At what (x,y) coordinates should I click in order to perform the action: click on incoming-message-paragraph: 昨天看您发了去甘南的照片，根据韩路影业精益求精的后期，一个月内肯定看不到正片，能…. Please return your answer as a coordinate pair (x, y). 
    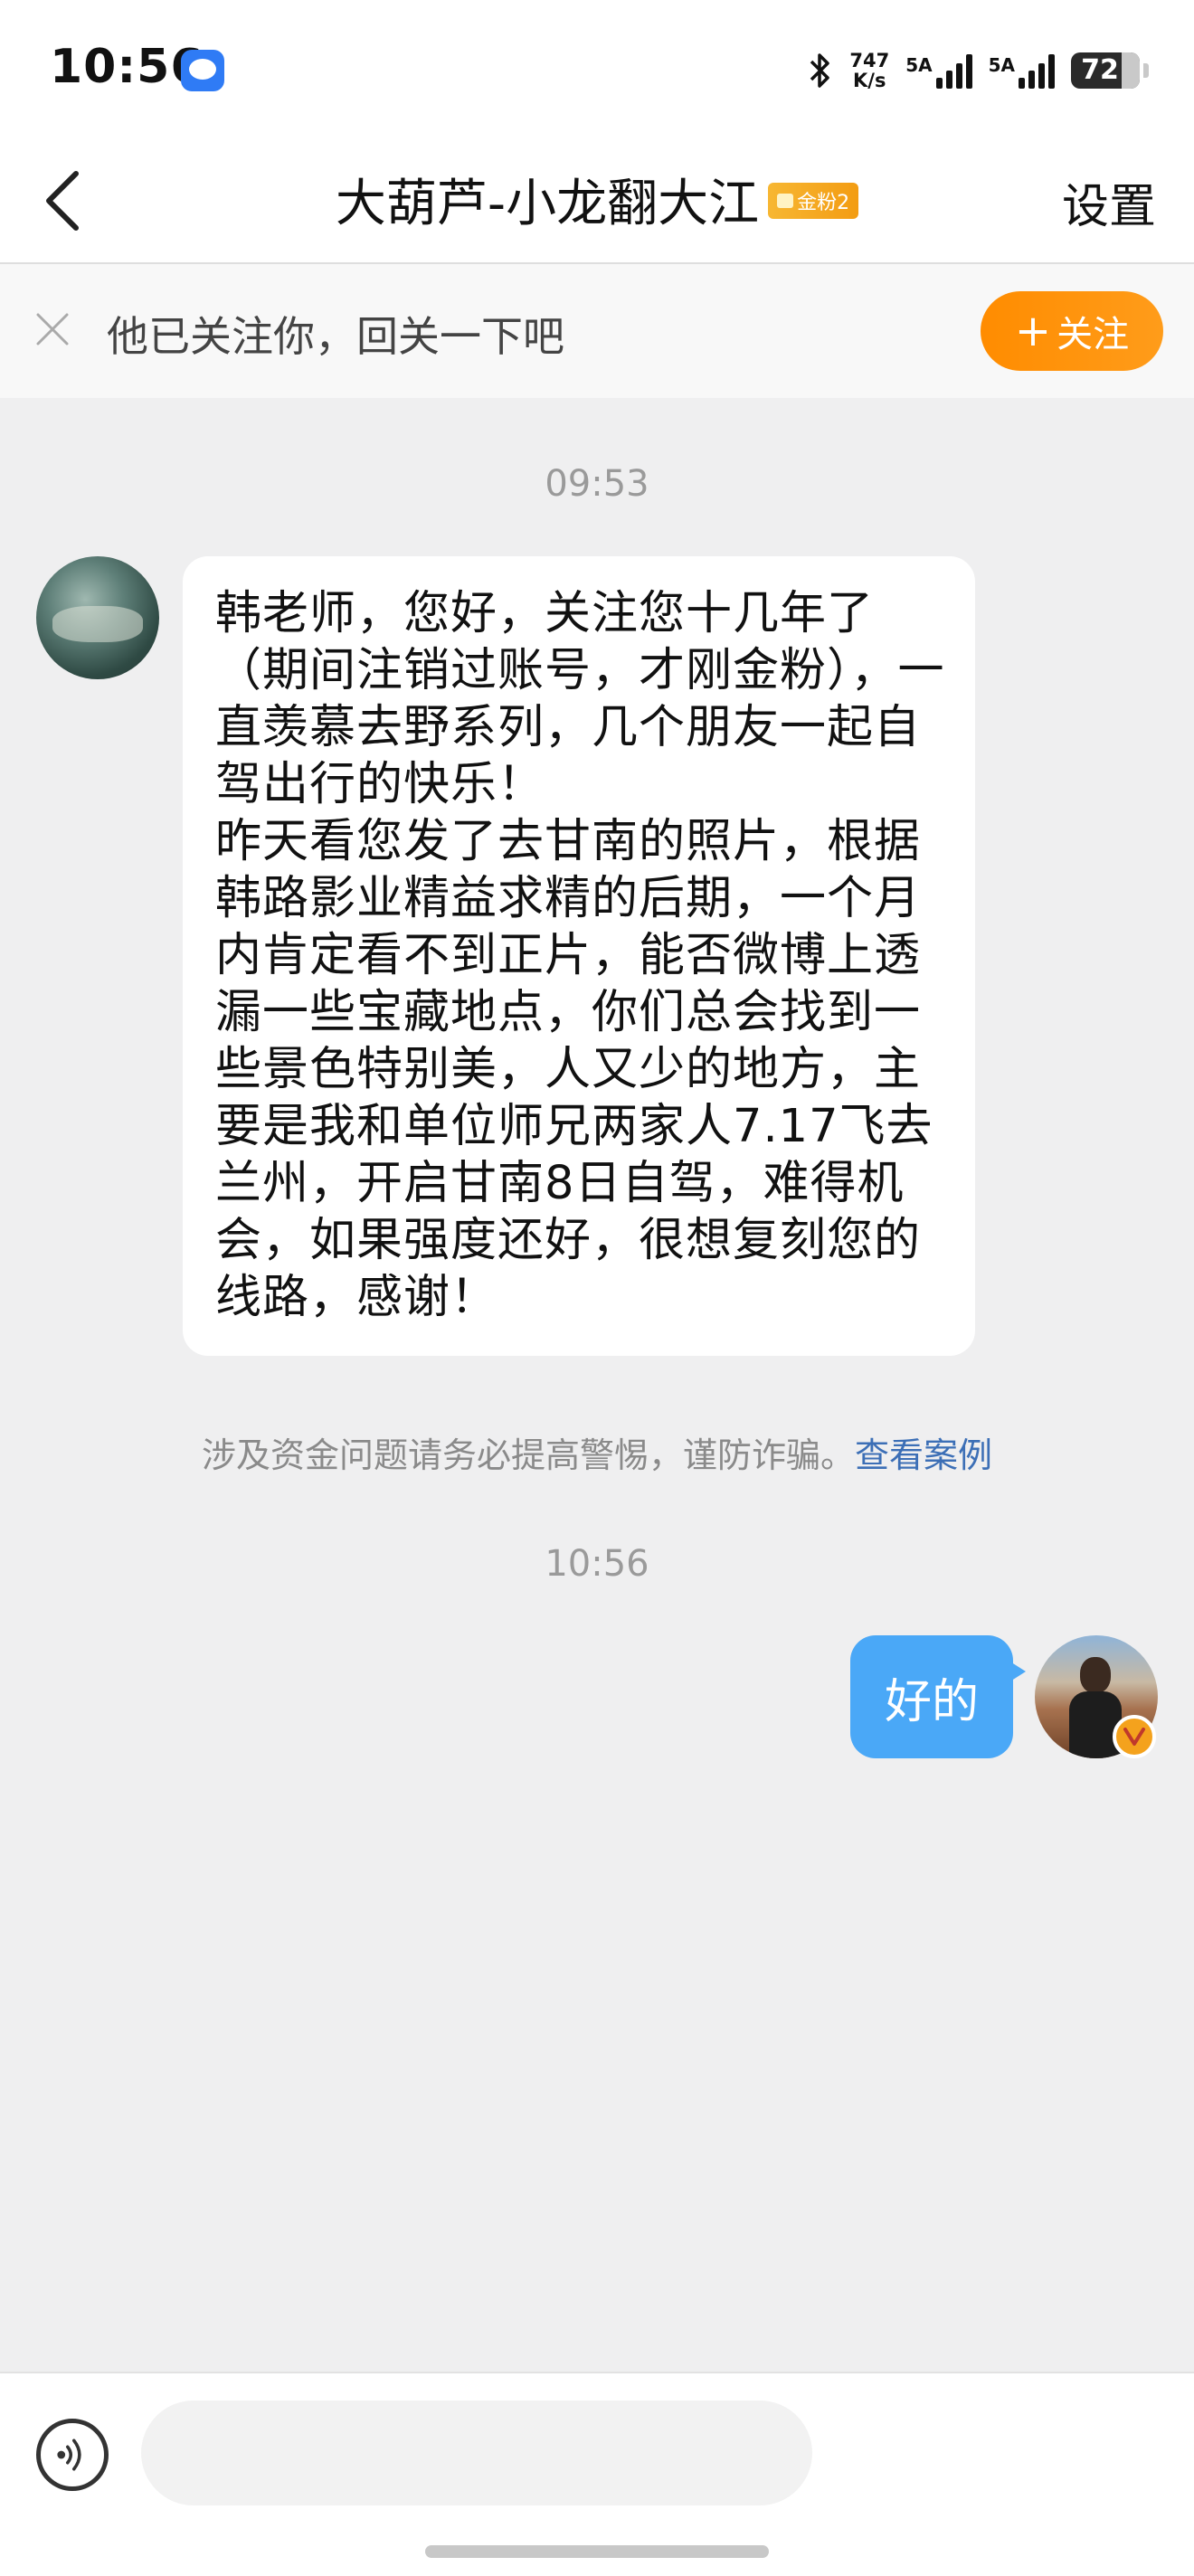
    Looking at the image, I should click on (574, 1069).